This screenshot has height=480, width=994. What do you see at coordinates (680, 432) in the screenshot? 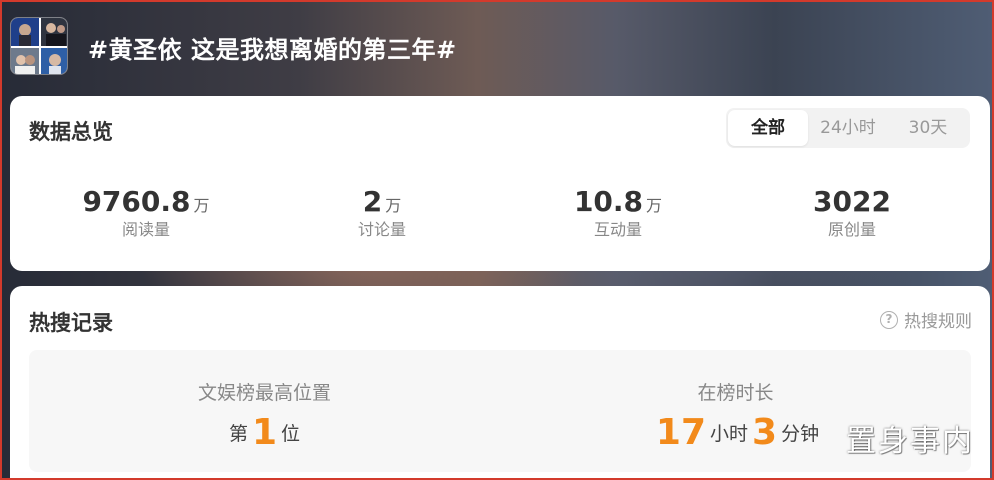
I see `duration-hours: 17` at bounding box center [680, 432].